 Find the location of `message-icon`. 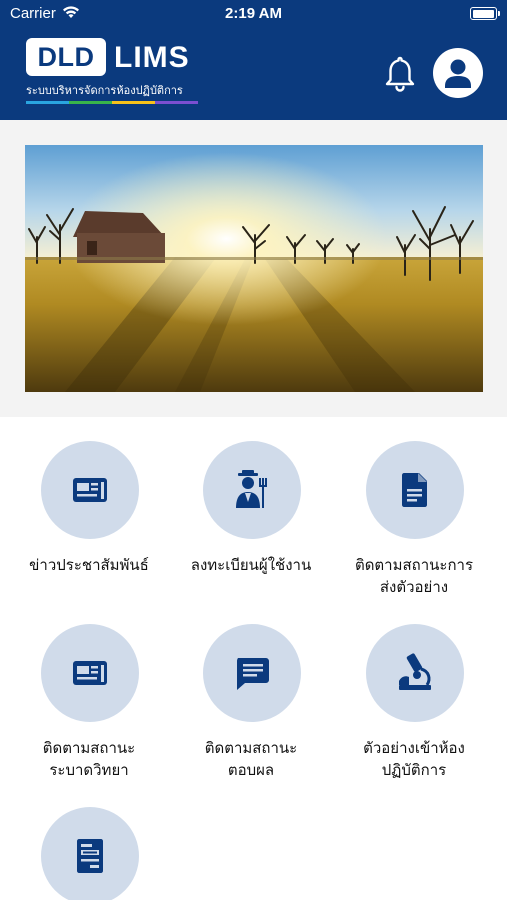

message-icon is located at coordinates (253, 674).